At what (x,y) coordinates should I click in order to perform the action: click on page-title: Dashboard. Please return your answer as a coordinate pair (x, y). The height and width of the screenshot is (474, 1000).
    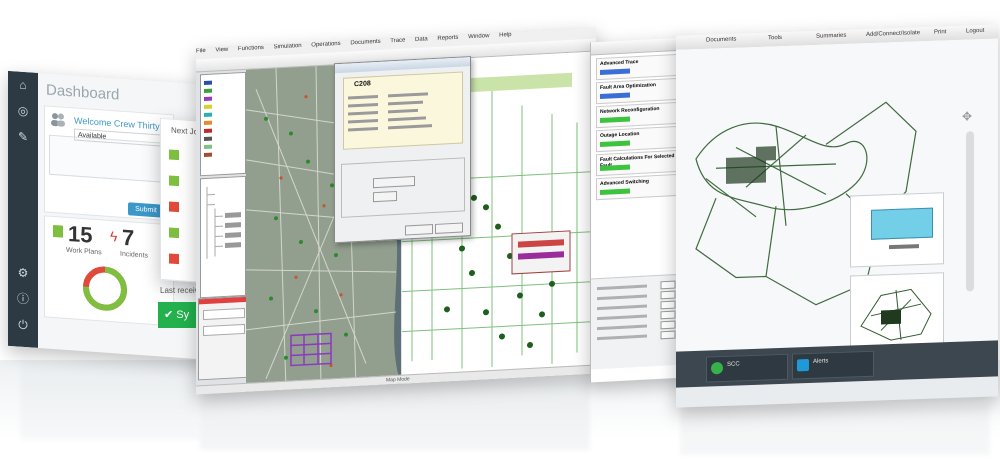
    Looking at the image, I should click on (83, 92).